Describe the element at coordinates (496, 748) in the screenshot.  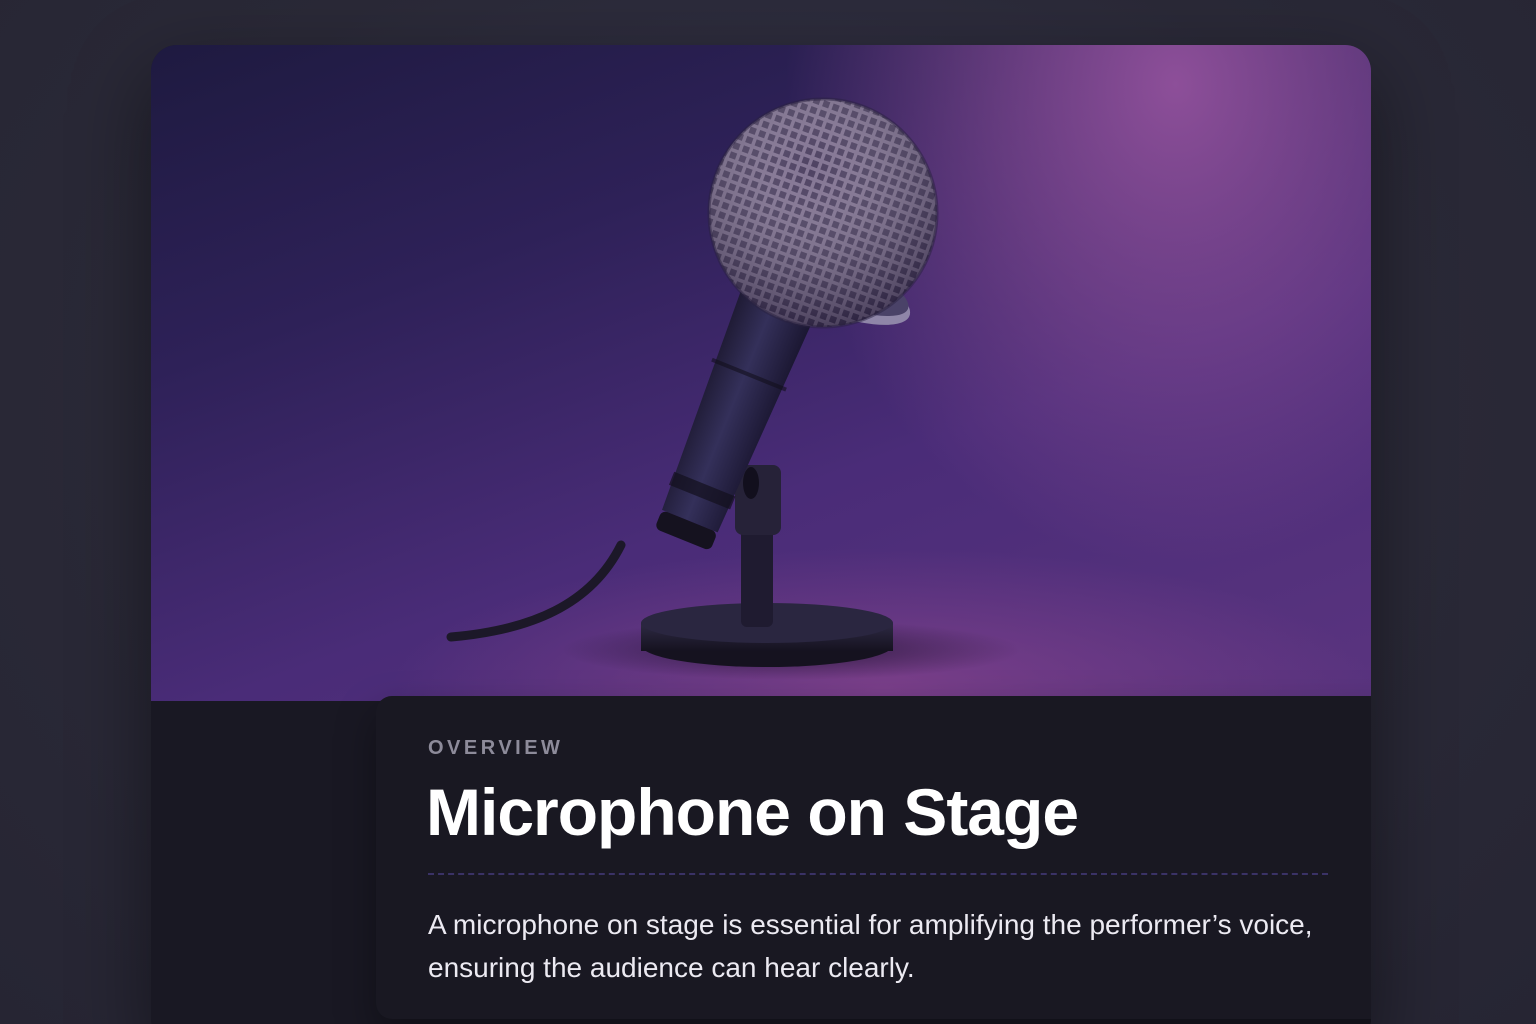
I see `section-eyebrow: OVERVIEW` at that location.